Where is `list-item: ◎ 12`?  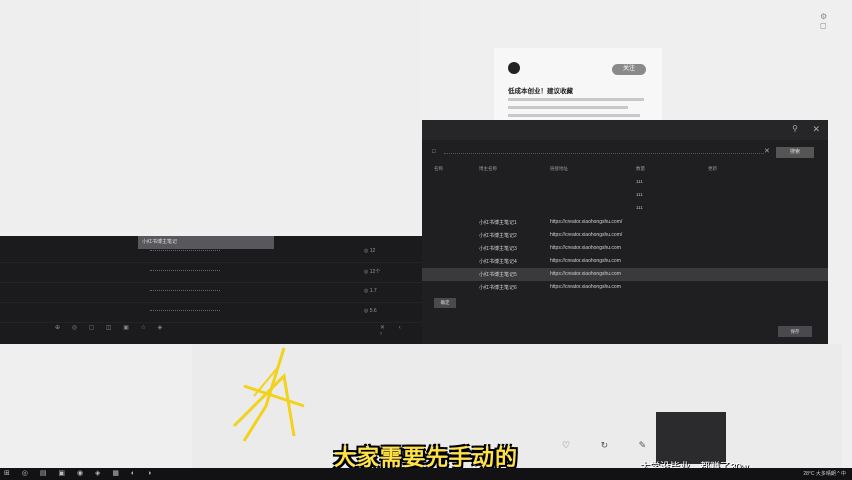
list-item: ◎ 12 is located at coordinates (211, 252).